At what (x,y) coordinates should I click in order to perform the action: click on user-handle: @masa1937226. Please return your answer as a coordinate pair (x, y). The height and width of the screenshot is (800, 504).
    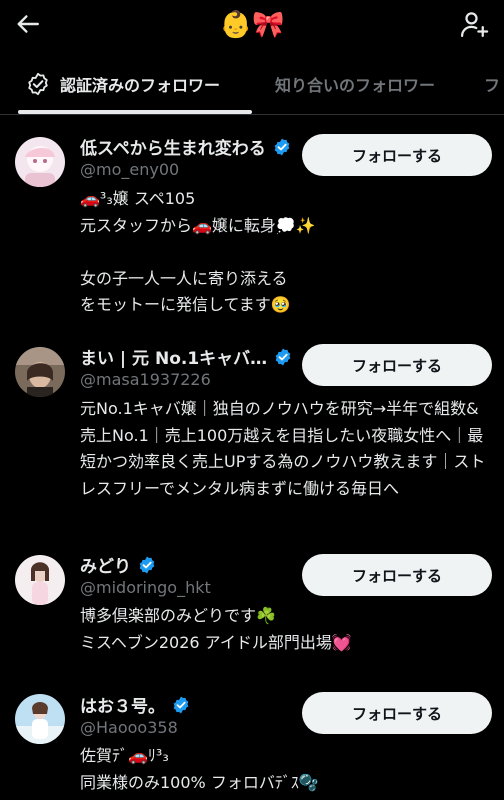
    Looking at the image, I should click on (145, 379).